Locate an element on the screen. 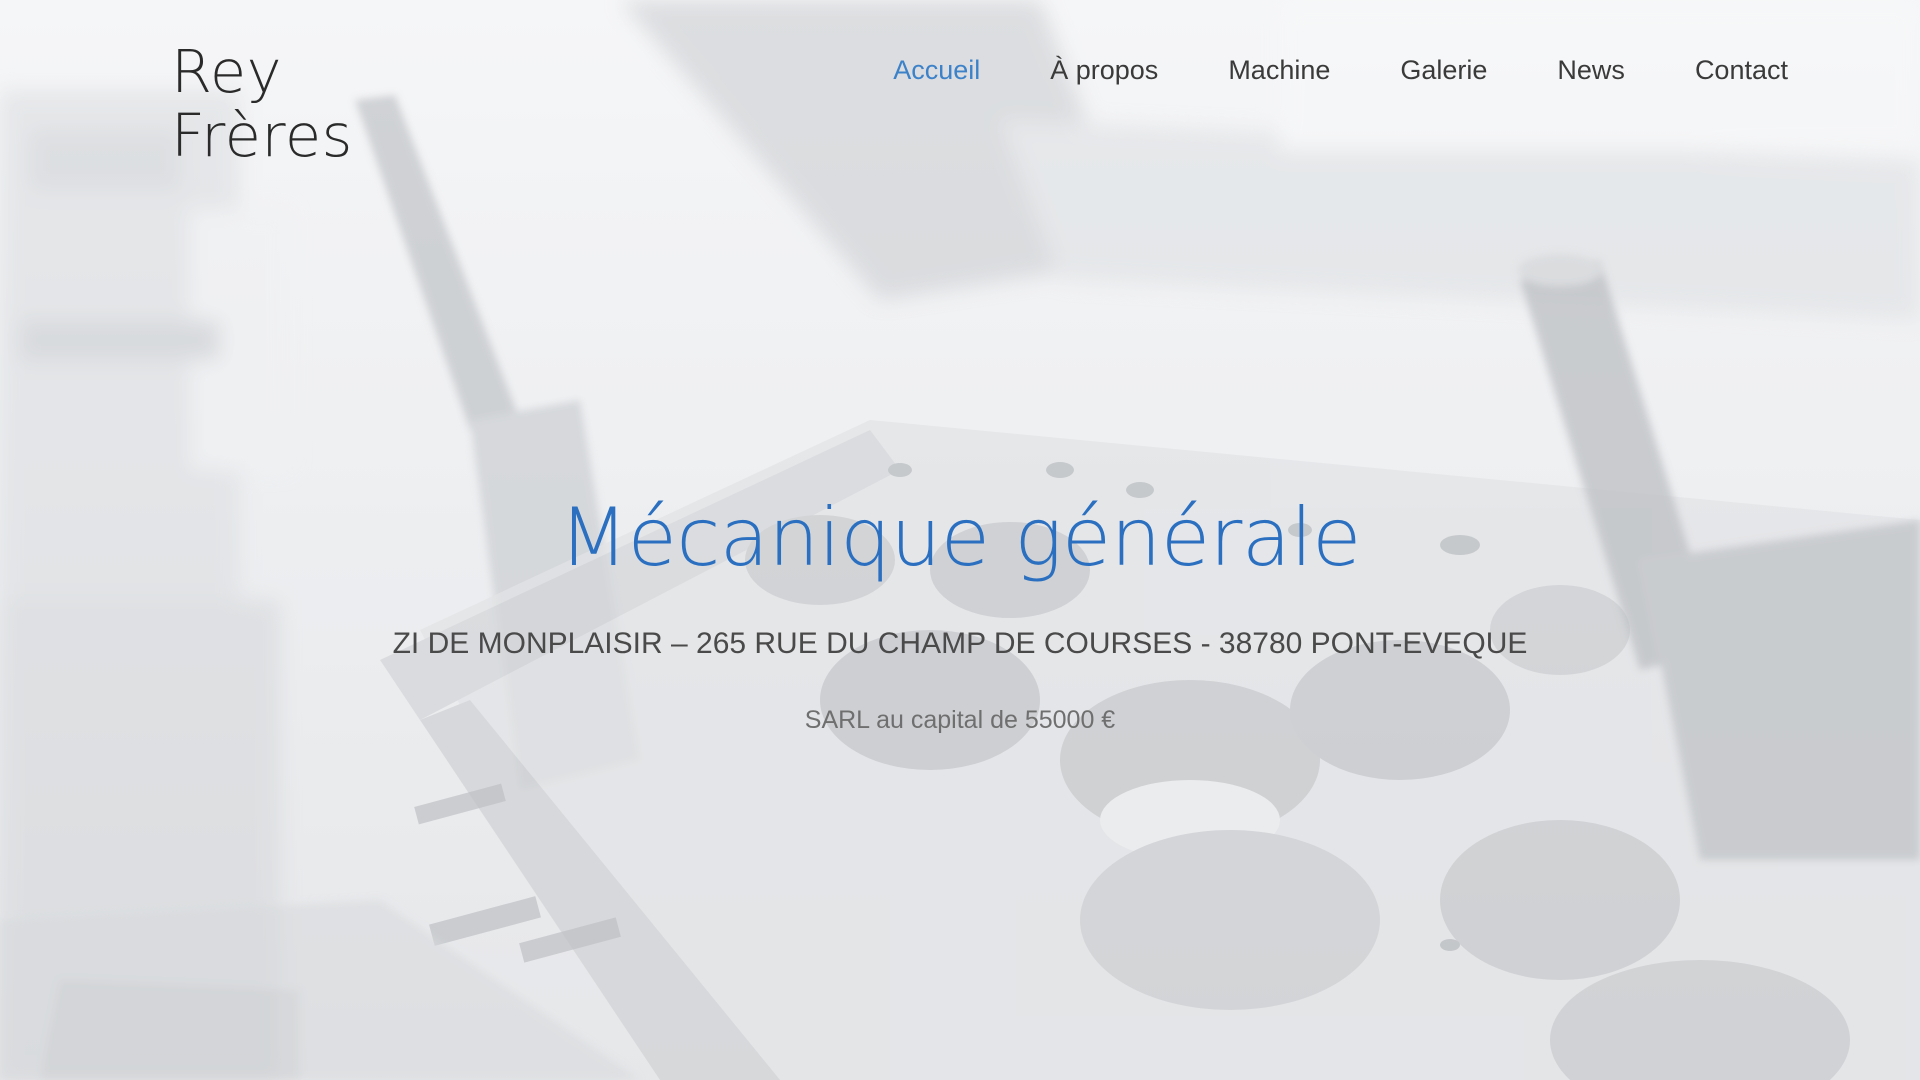 The image size is (1920, 1080). hero-capital: SARL au capital de 55000 € is located at coordinates (960, 720).